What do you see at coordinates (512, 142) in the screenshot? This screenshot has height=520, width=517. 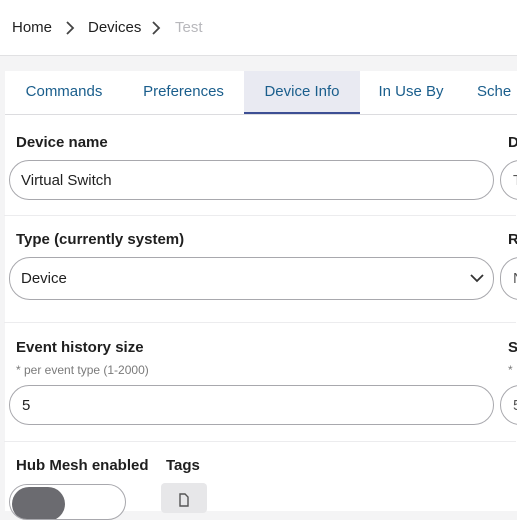 I see `right-column-label: D` at bounding box center [512, 142].